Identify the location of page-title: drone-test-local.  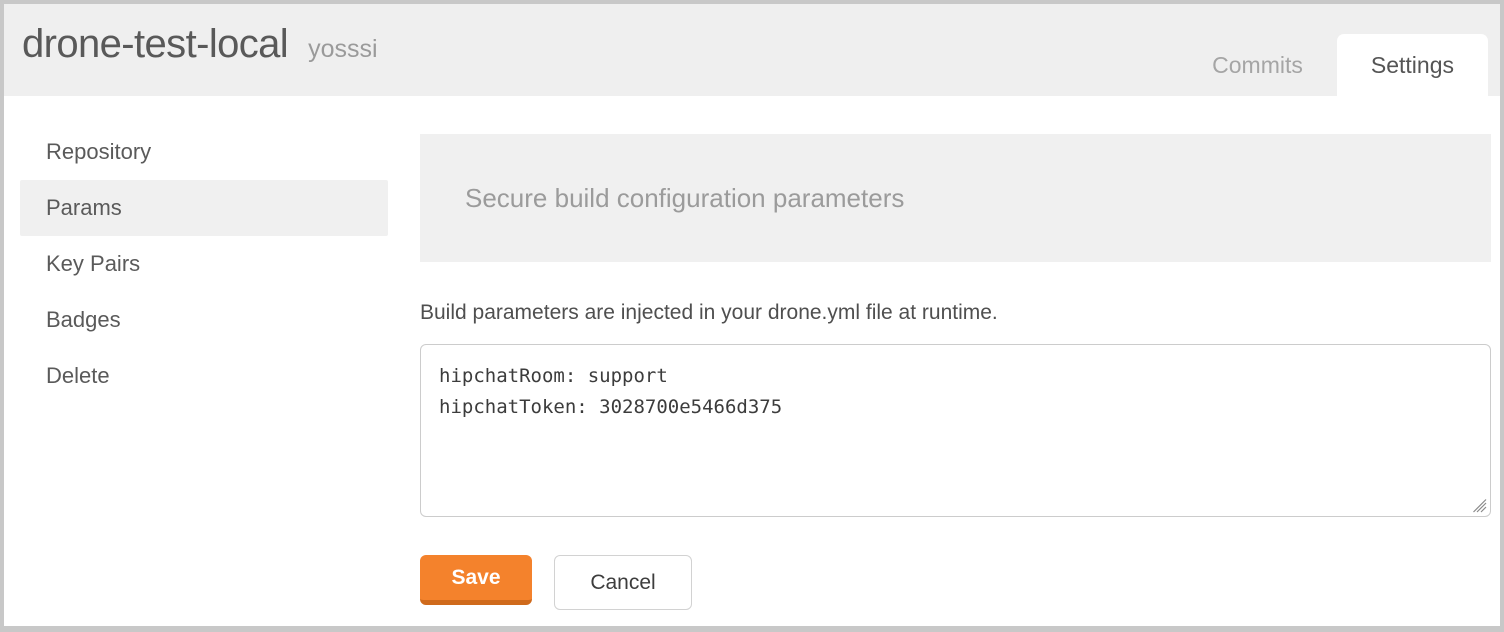
(155, 44).